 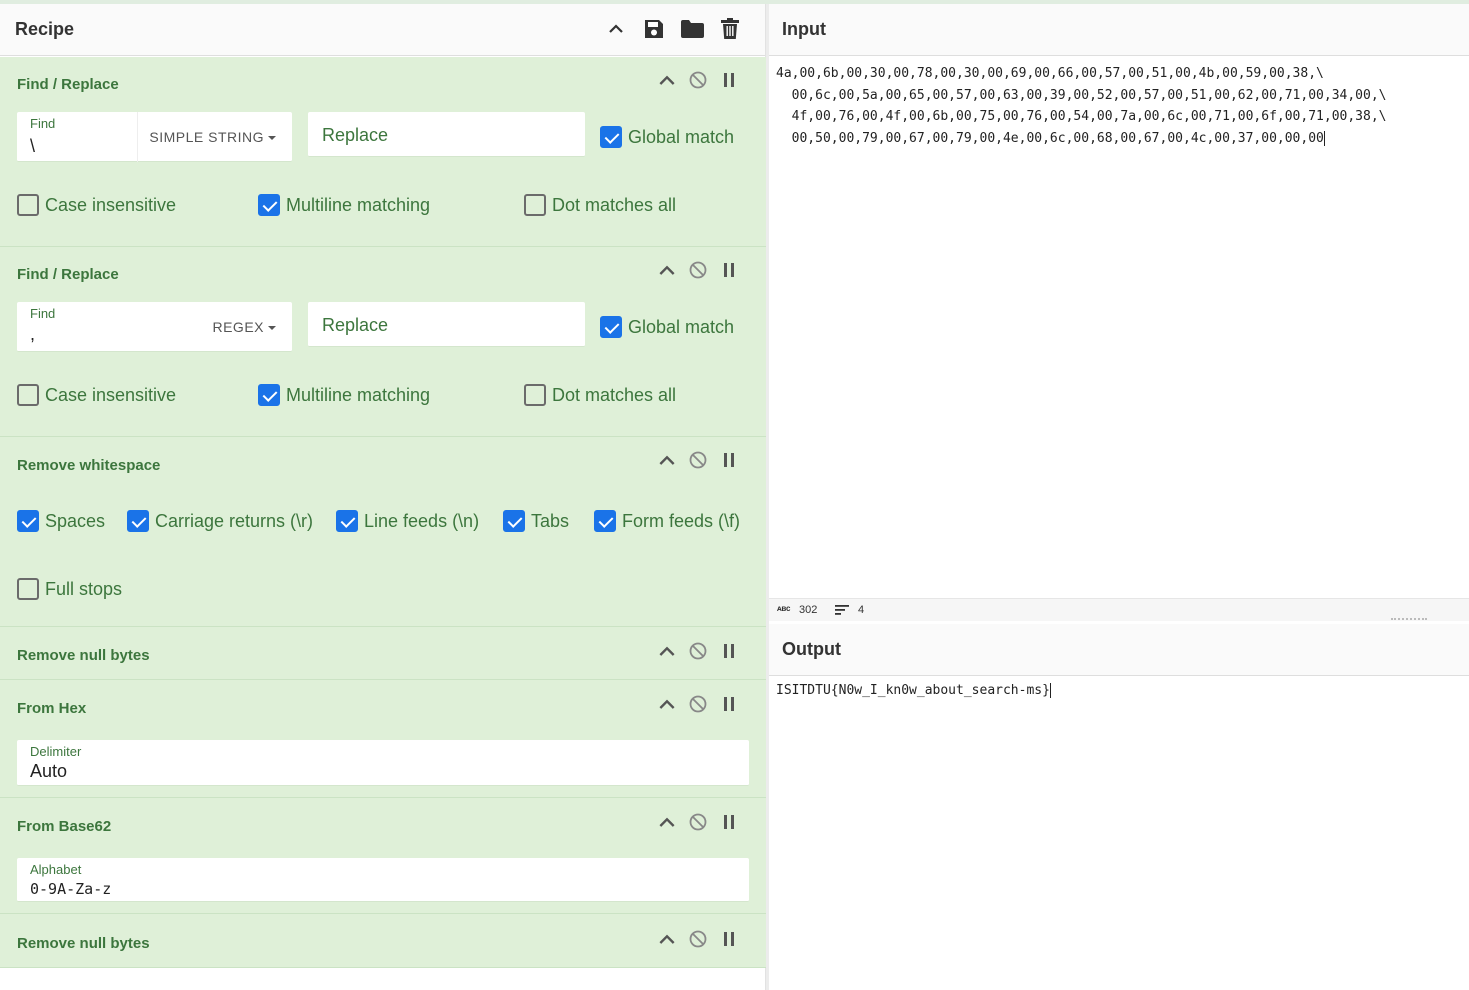 I want to click on find-field: Find \ SIMPLE STRING, so click(x=154, y=137).